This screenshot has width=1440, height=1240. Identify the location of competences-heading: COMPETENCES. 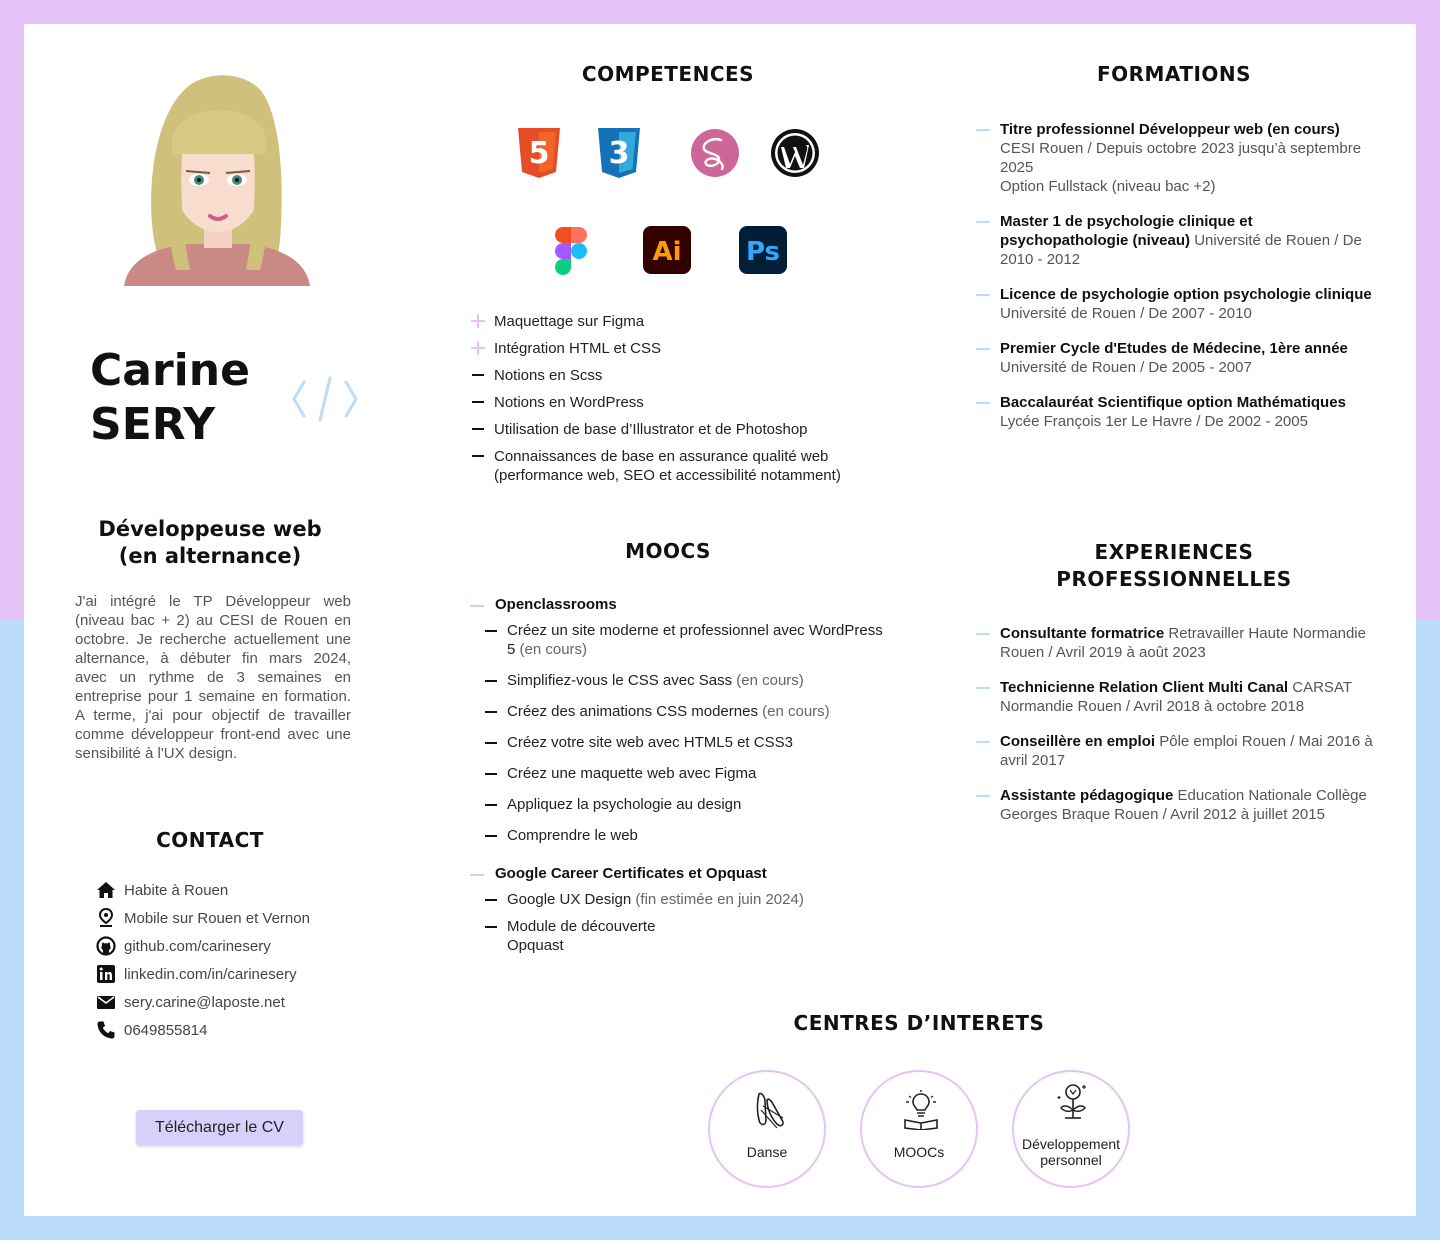
(668, 74).